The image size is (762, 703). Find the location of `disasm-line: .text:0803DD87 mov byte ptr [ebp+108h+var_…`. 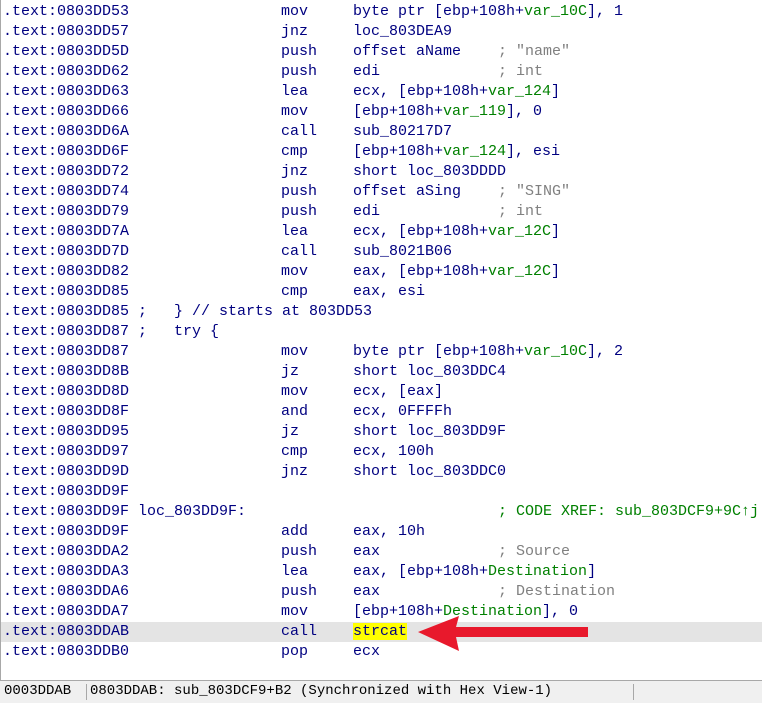

disasm-line: .text:0803DD87 mov byte ptr [ebp+108h+var_… is located at coordinates (381, 352).